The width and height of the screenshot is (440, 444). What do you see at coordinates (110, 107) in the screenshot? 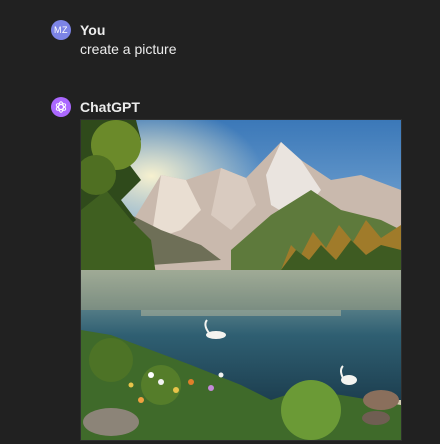
I see `assistant-author-name: ChatGPT` at bounding box center [110, 107].